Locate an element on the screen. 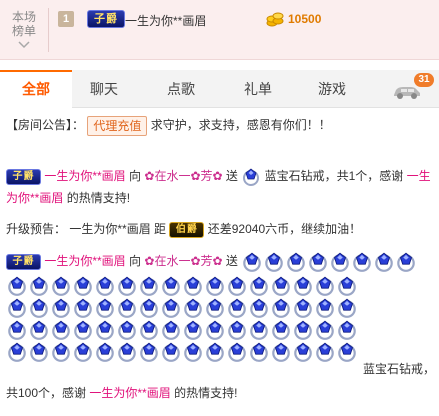 This screenshot has height=416, width=439. rank-bar: 本场 榜单 1 子爵 一生为你**画眉 10500 is located at coordinates (219, 30).